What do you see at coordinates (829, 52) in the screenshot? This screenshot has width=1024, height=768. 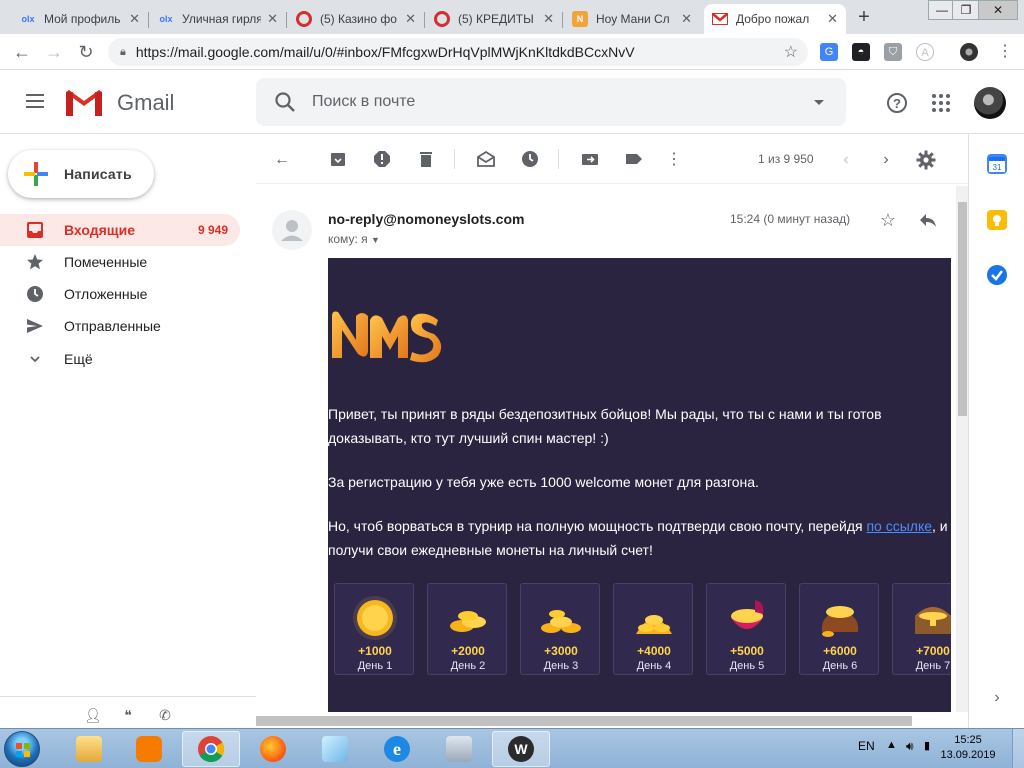 I see `translate-extension-icon: G` at bounding box center [829, 52].